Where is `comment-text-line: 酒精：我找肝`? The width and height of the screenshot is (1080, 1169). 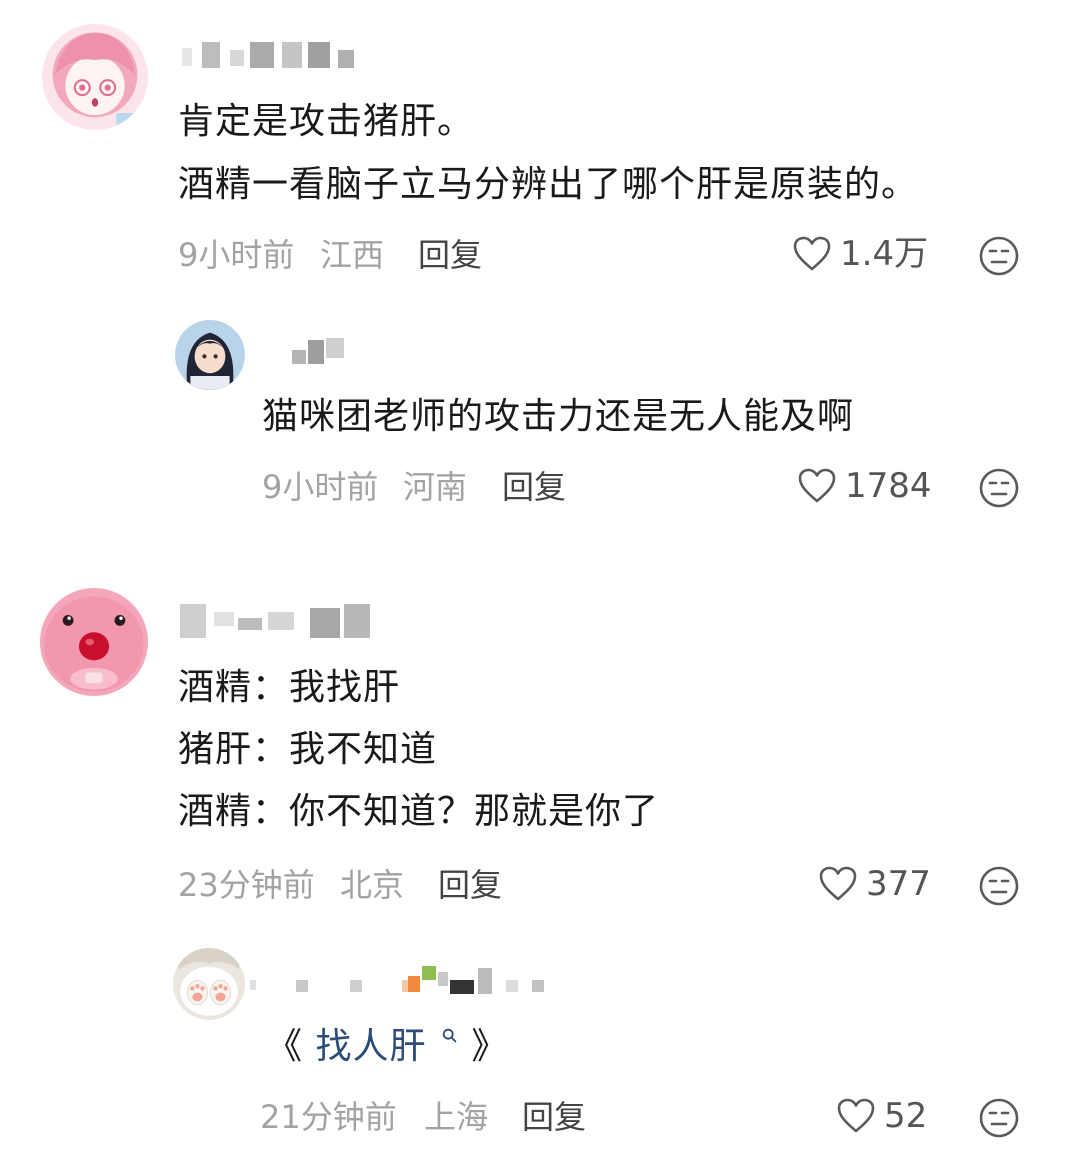
comment-text-line: 酒精：我找肝 is located at coordinates (289, 687).